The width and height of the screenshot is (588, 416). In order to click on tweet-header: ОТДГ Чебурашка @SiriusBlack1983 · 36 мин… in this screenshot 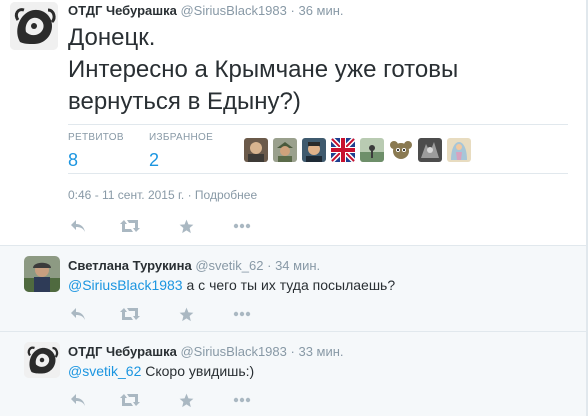, I will do `click(206, 11)`.